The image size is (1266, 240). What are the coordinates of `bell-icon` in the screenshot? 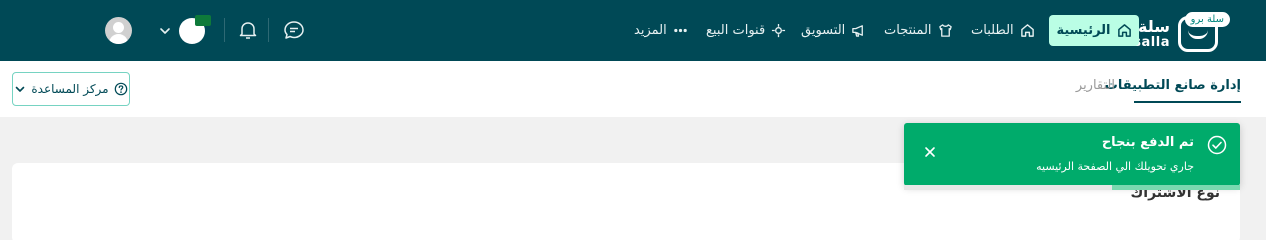 It's located at (248, 30).